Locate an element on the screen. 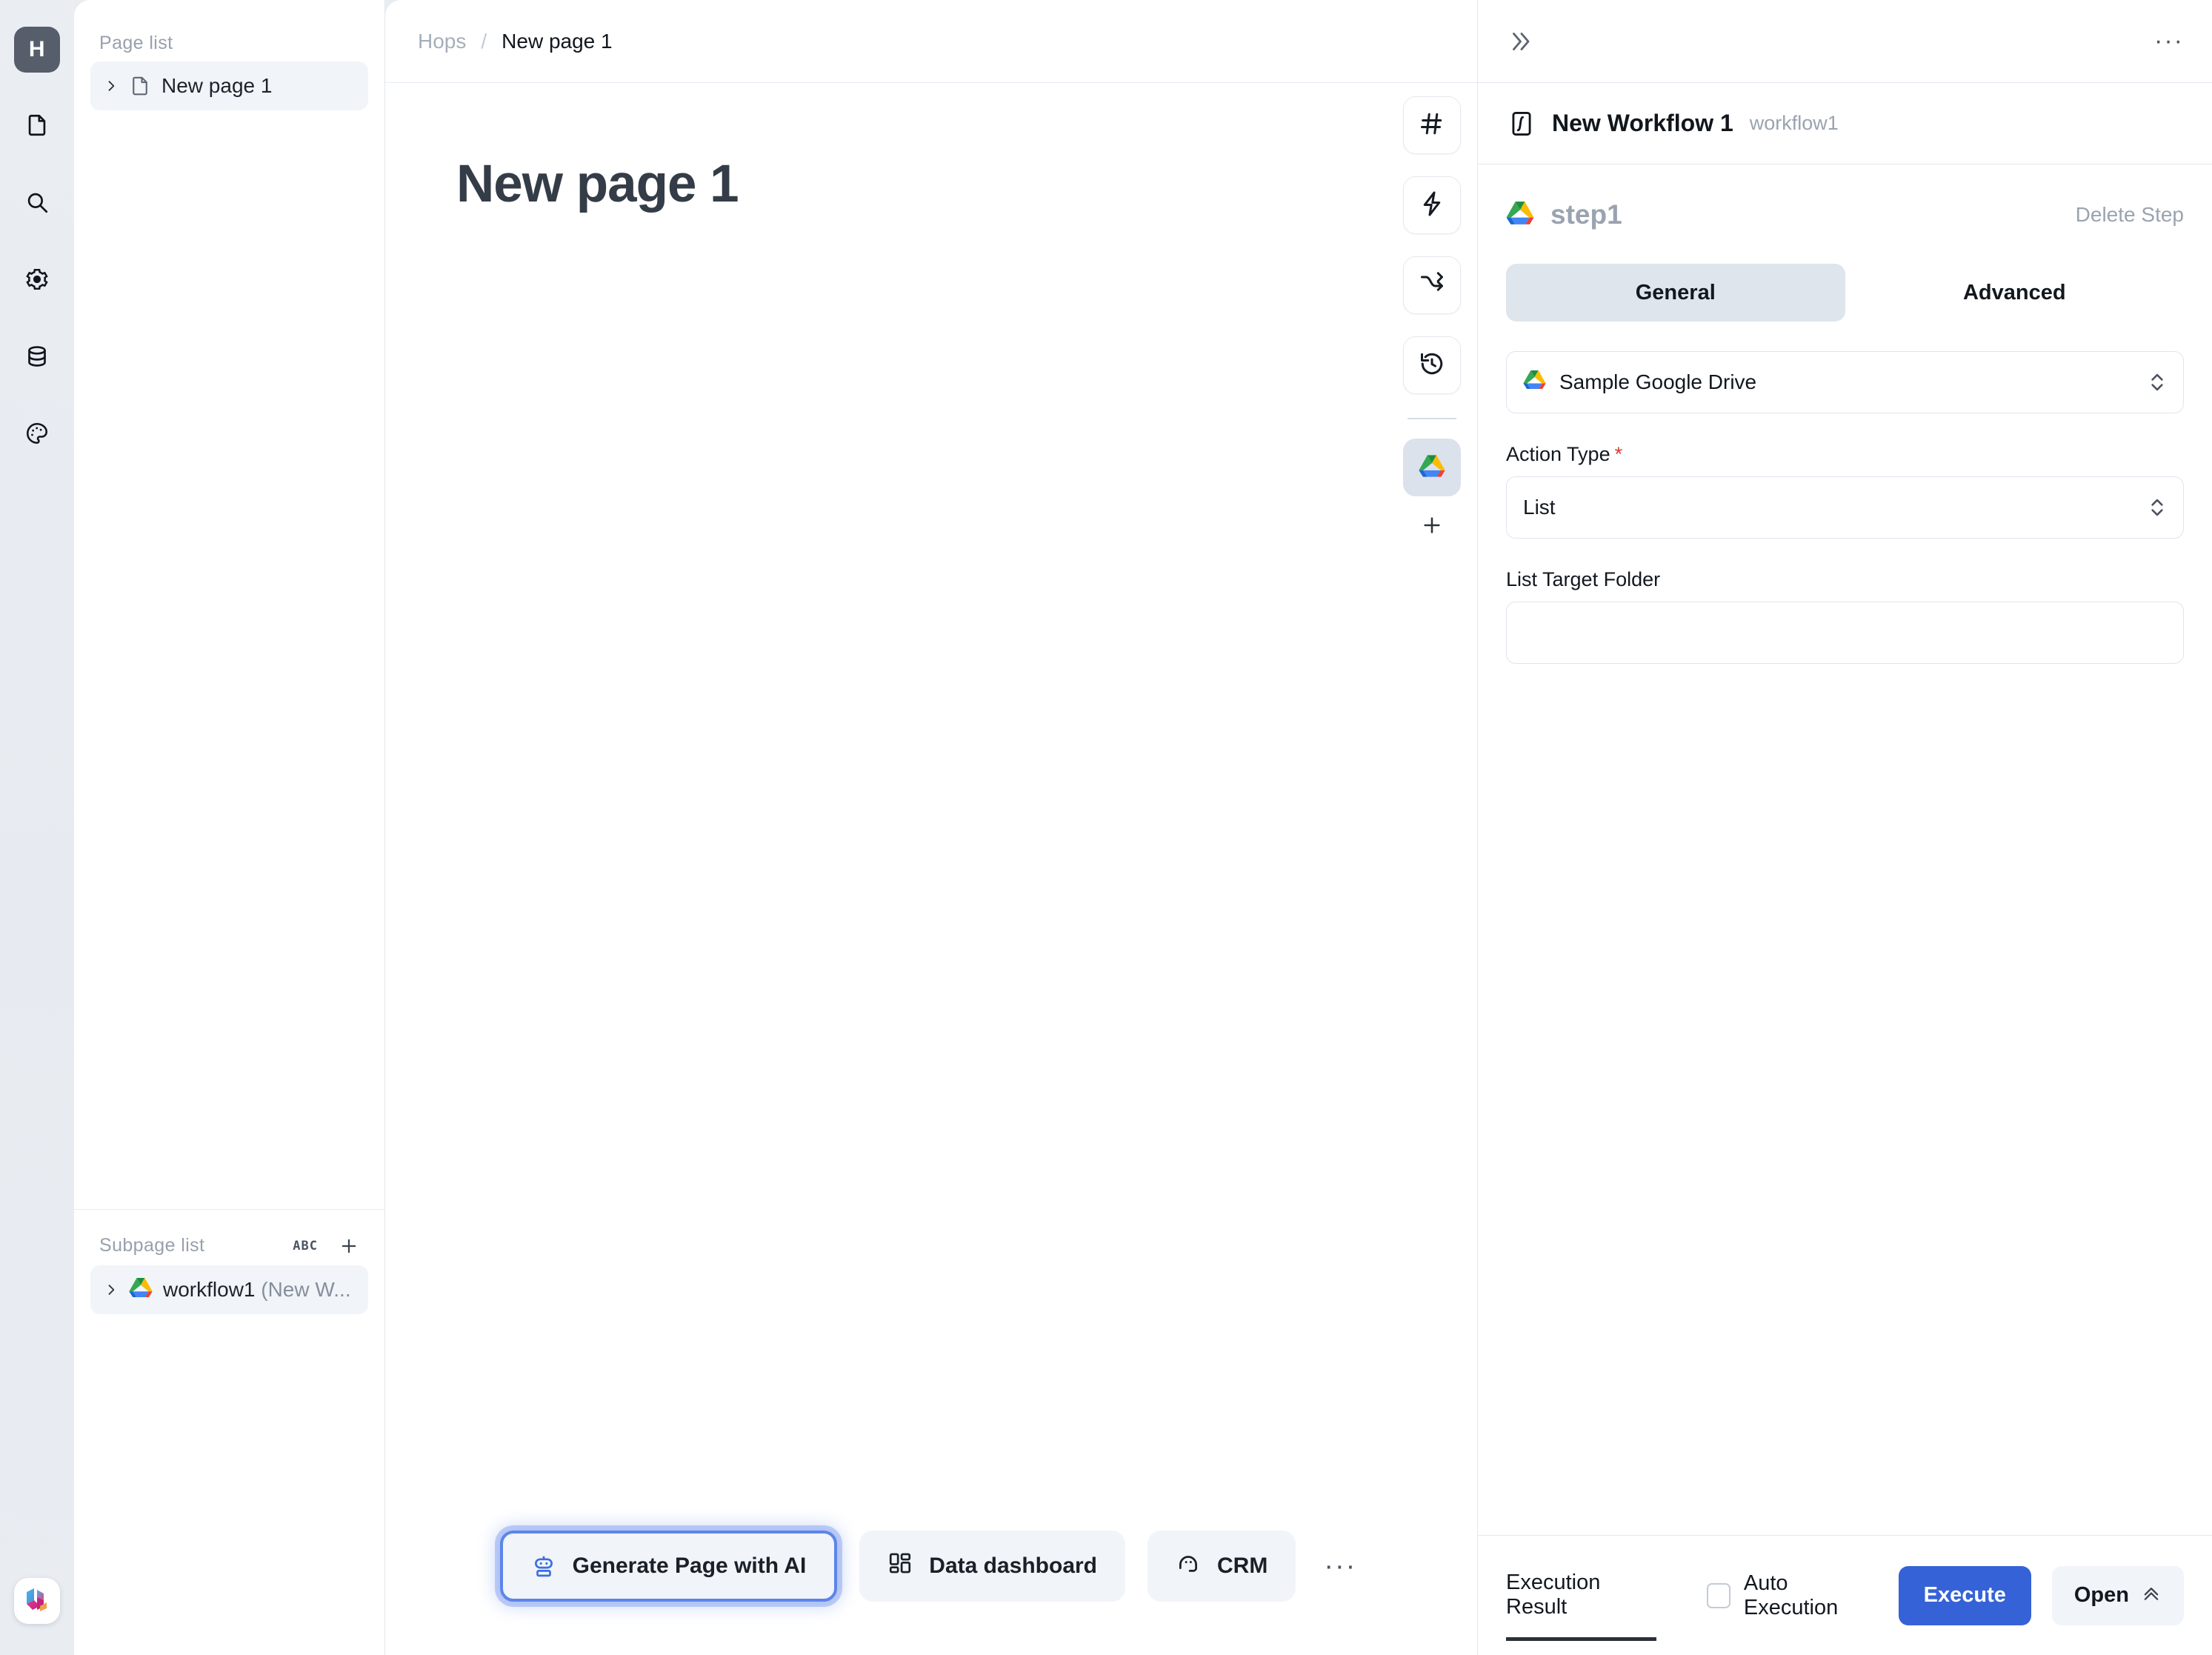  toolbar-divider is located at coordinates (1432, 418).